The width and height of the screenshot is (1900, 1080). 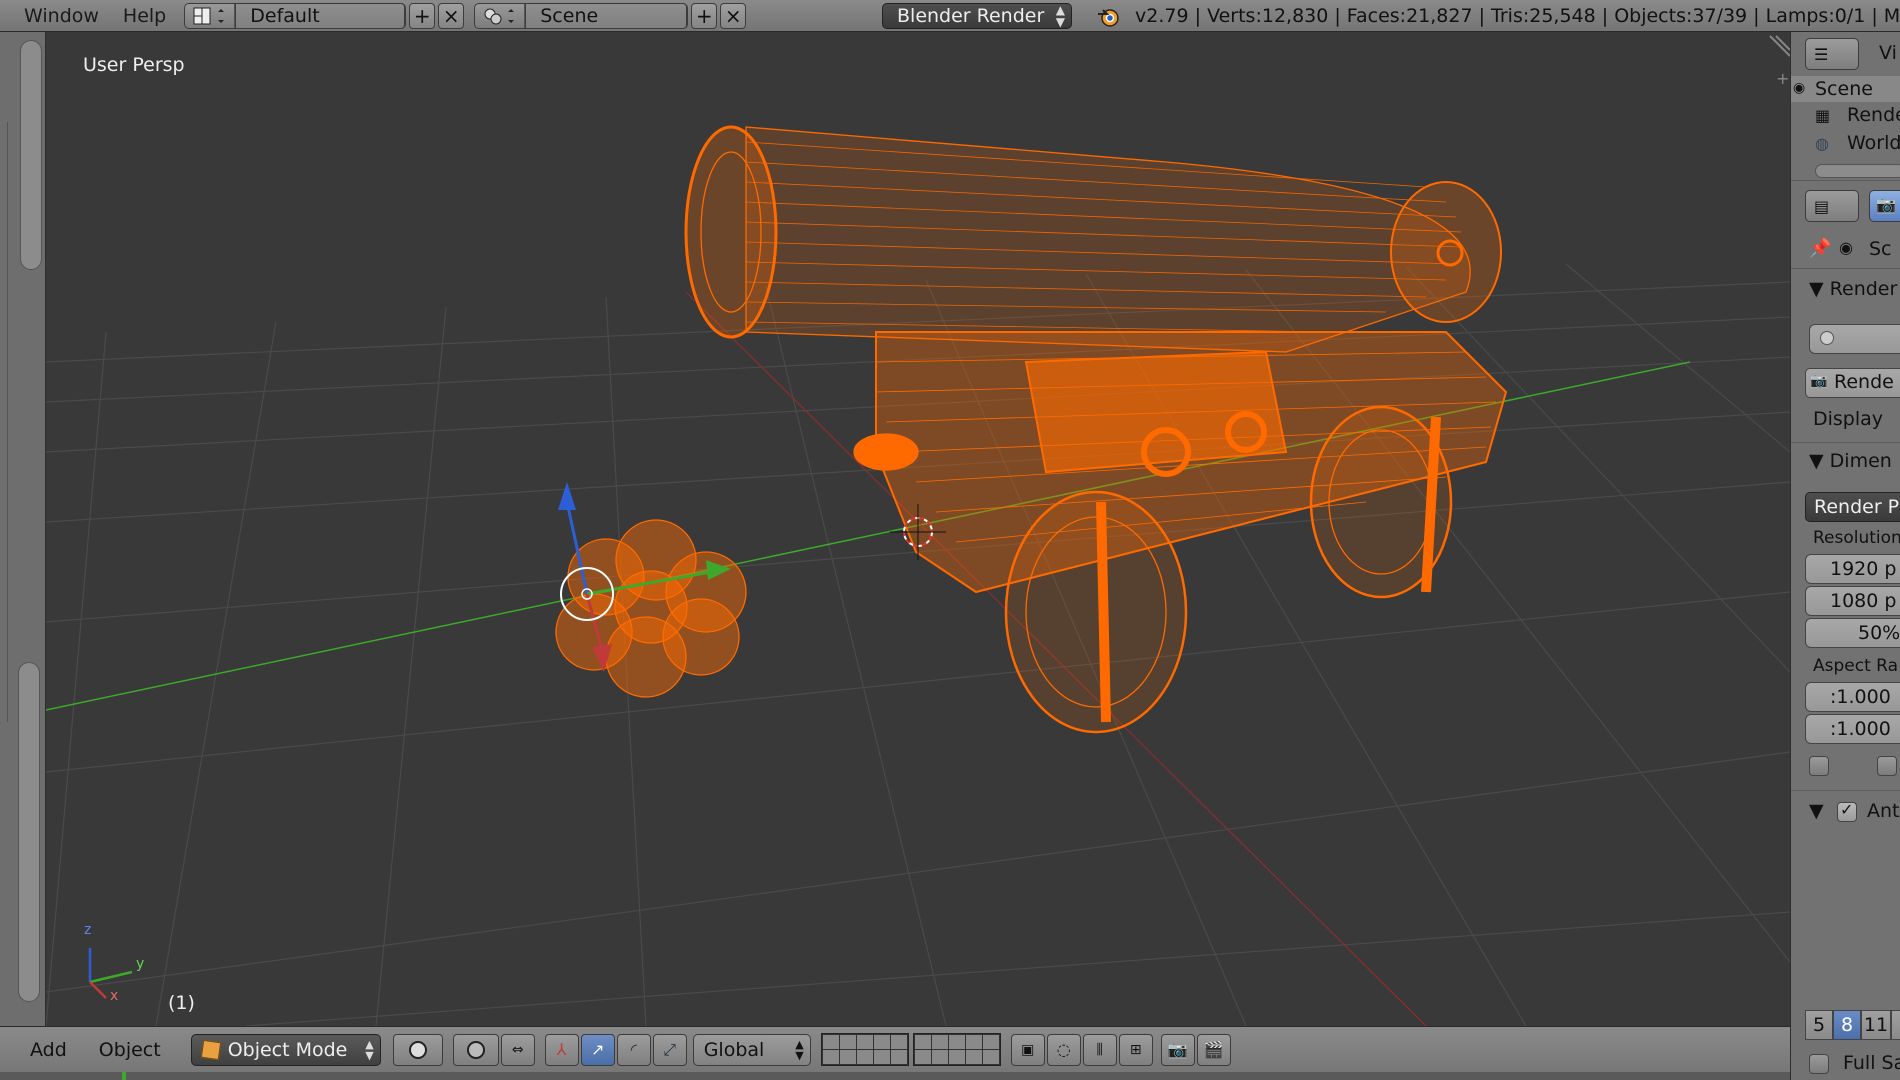 I want to click on scene-selector: Scene, so click(x=581, y=15).